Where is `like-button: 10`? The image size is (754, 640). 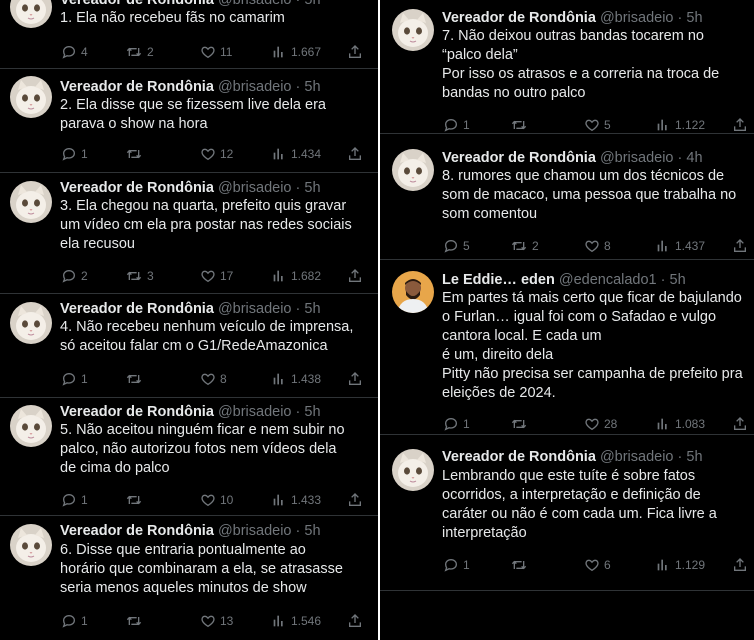
like-button: 10 is located at coordinates (216, 500).